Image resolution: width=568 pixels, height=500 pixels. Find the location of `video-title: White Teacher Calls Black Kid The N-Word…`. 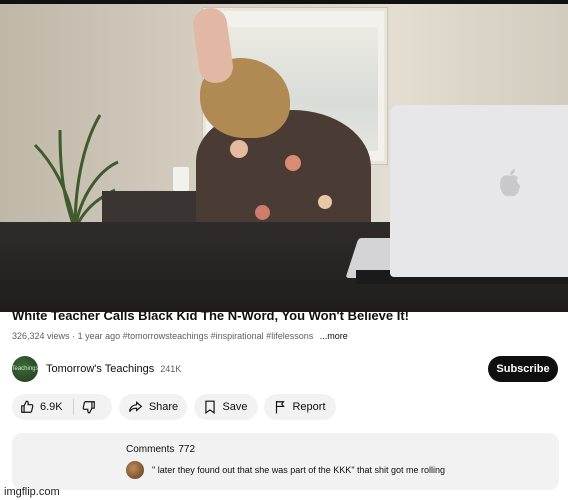

video-title: White Teacher Calls Black Kid The N-Word… is located at coordinates (211, 317).